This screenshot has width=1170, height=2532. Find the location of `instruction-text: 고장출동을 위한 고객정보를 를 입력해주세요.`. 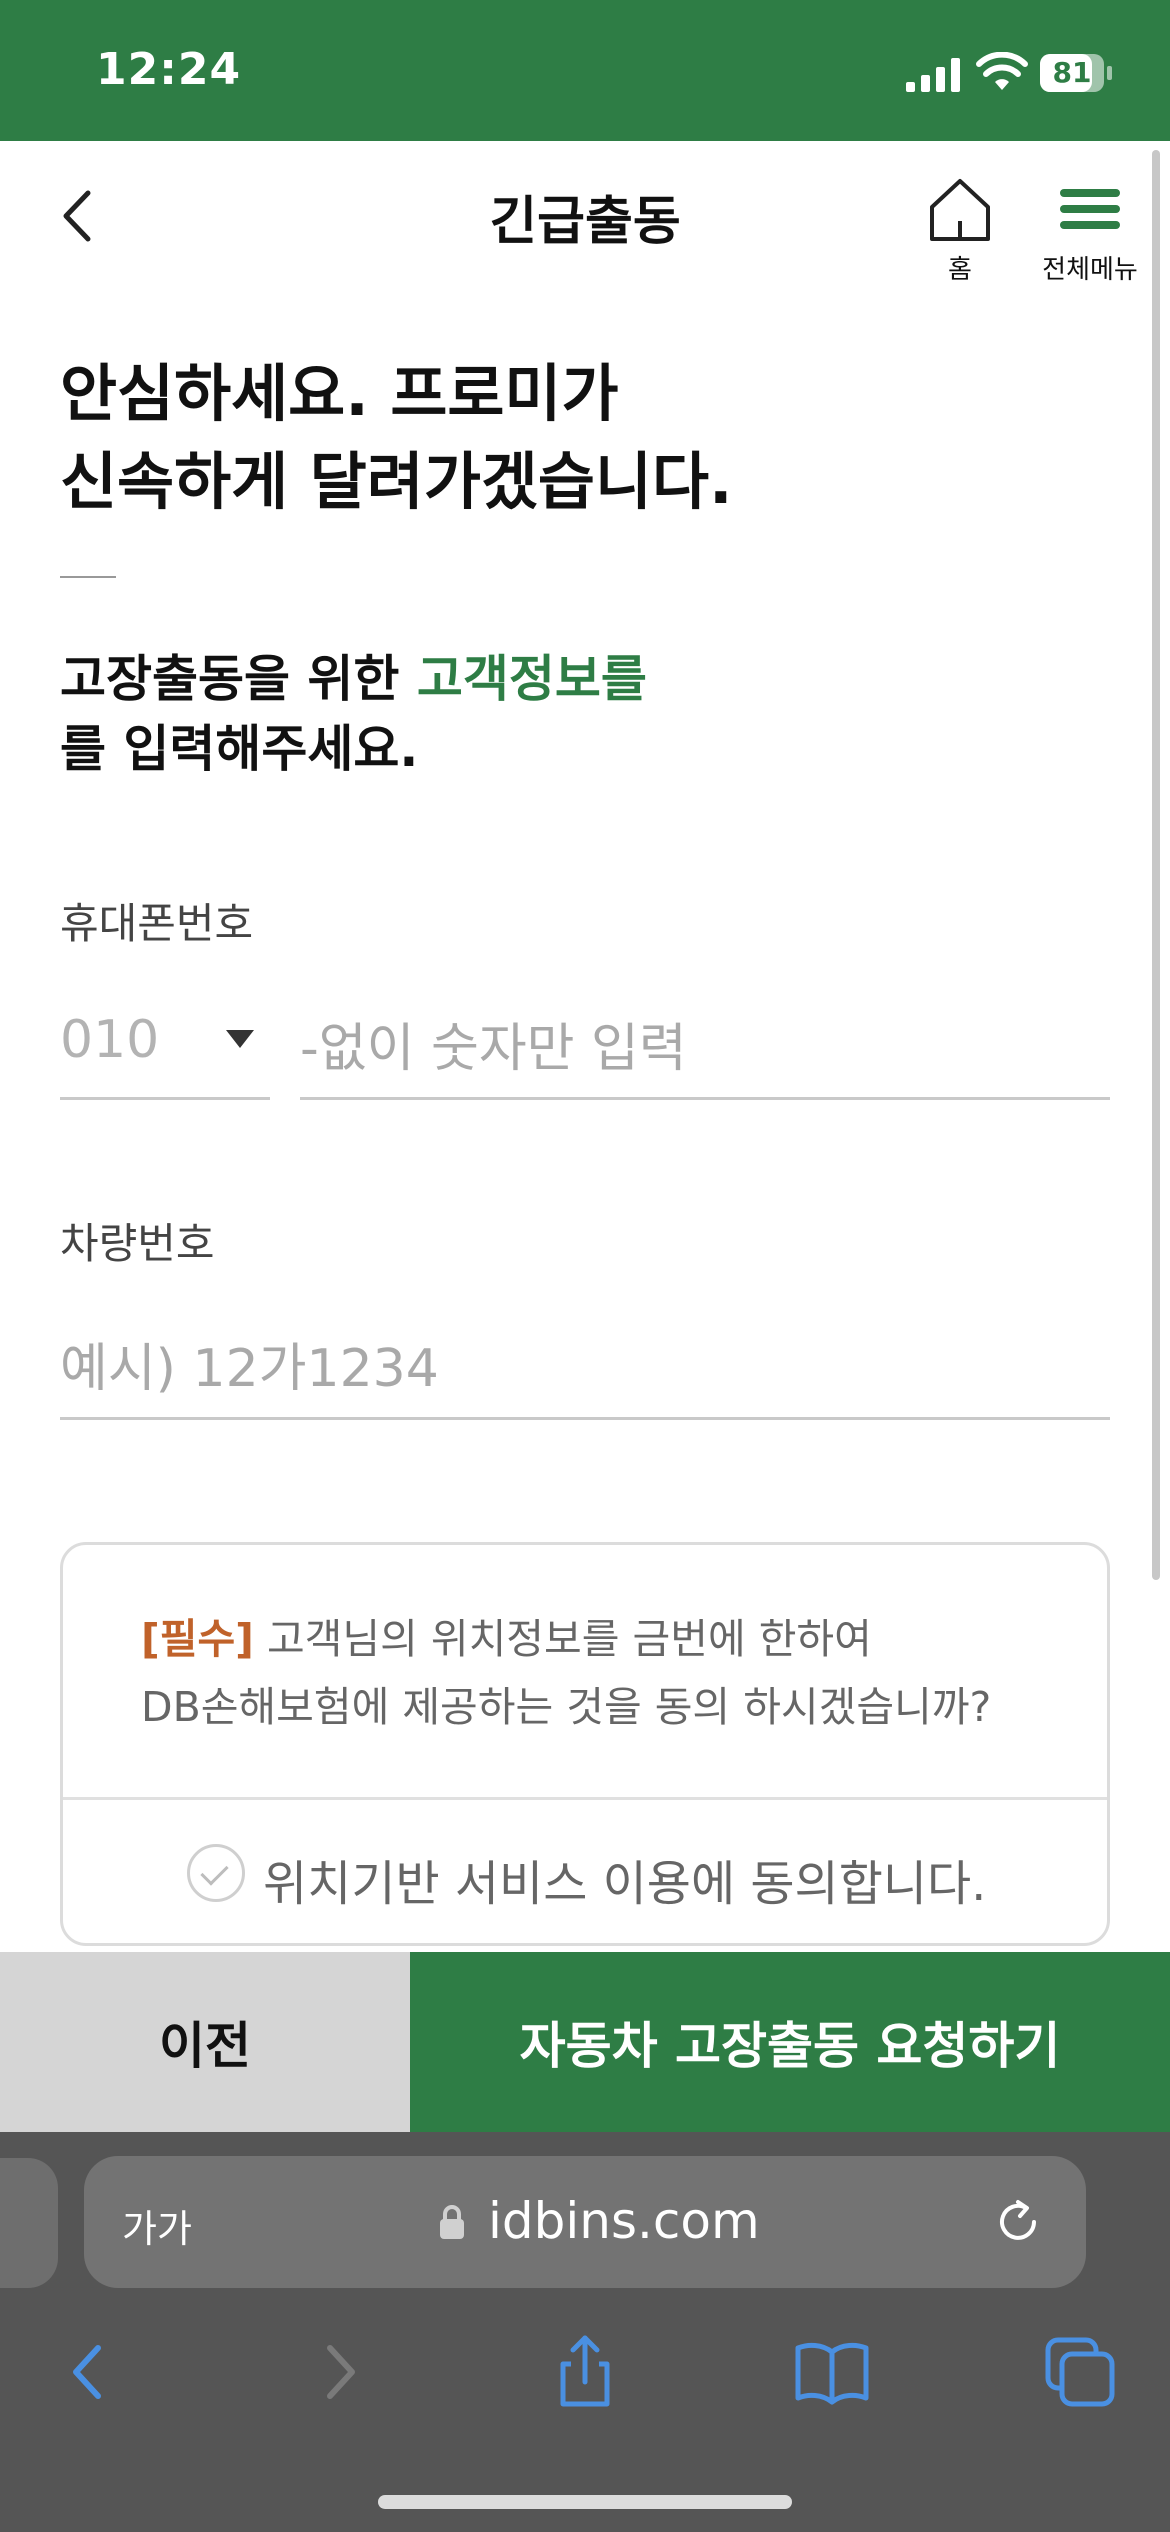

instruction-text: 고장출동을 위한 고객정보를 를 입력해주세요. is located at coordinates (560, 714).